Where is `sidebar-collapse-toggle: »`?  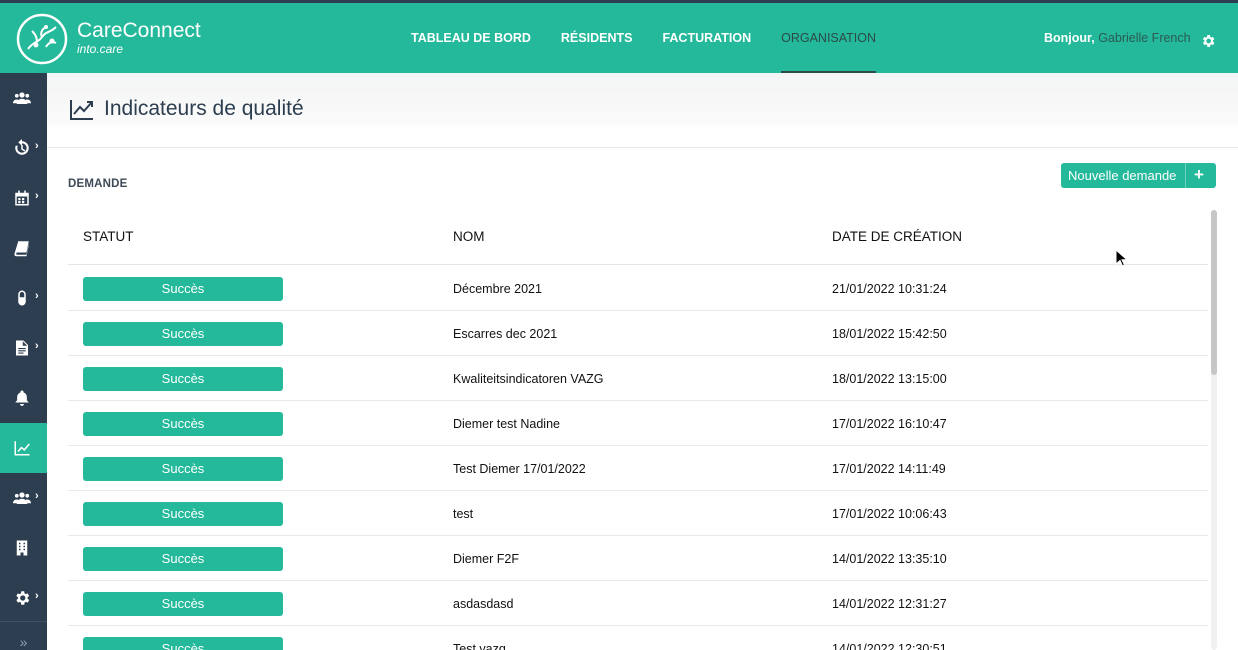 sidebar-collapse-toggle: » is located at coordinates (23, 635).